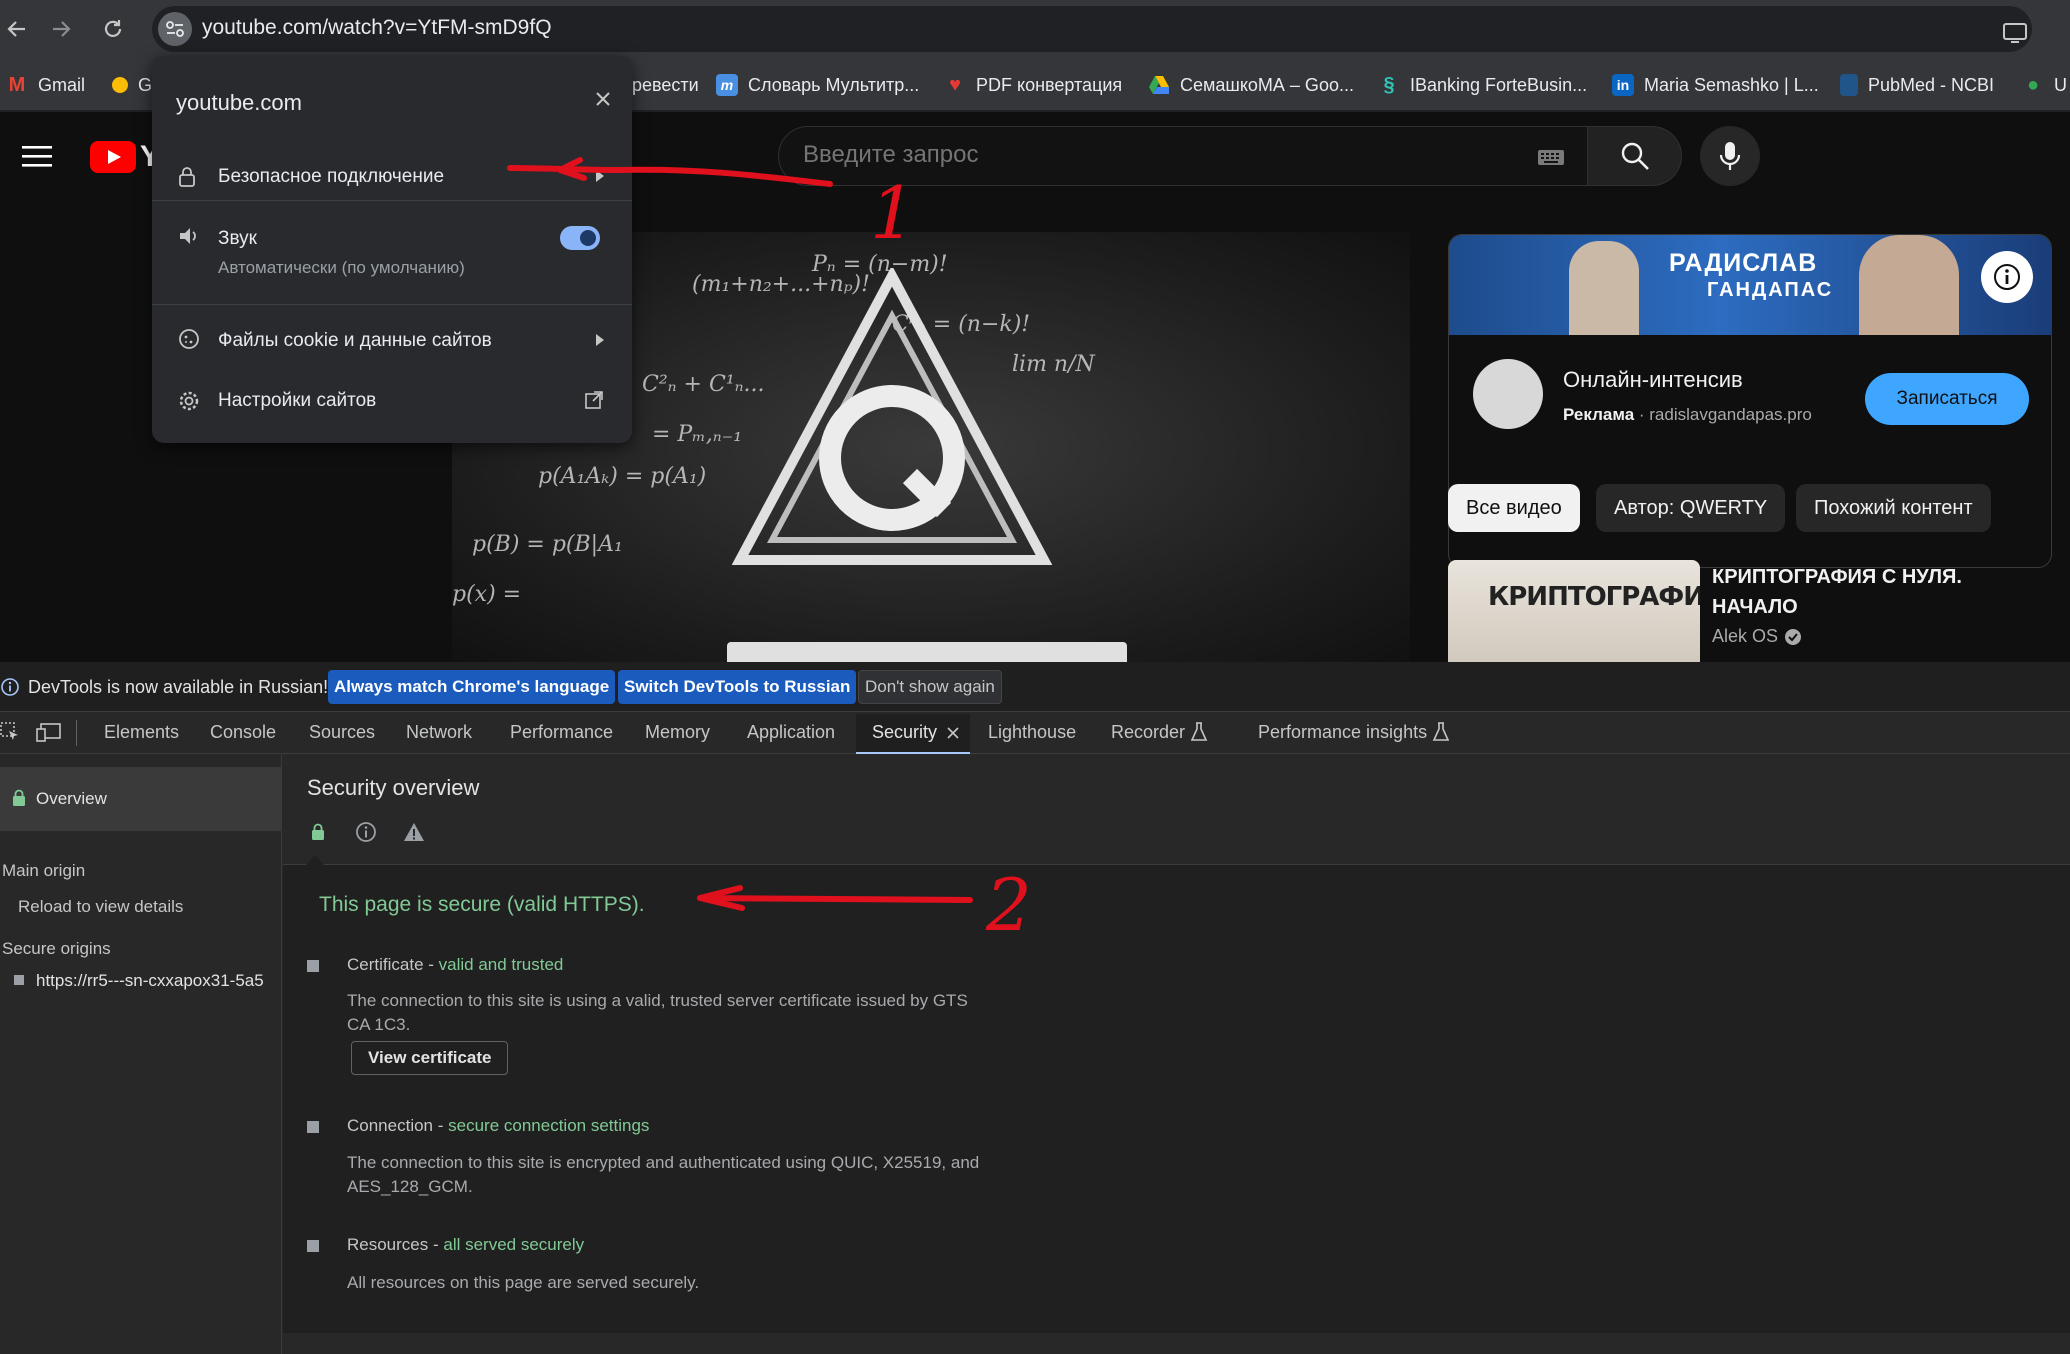 This screenshot has width=2070, height=1354. What do you see at coordinates (398, 1125) in the screenshot?
I see `connection-heading-label: Connection -` at bounding box center [398, 1125].